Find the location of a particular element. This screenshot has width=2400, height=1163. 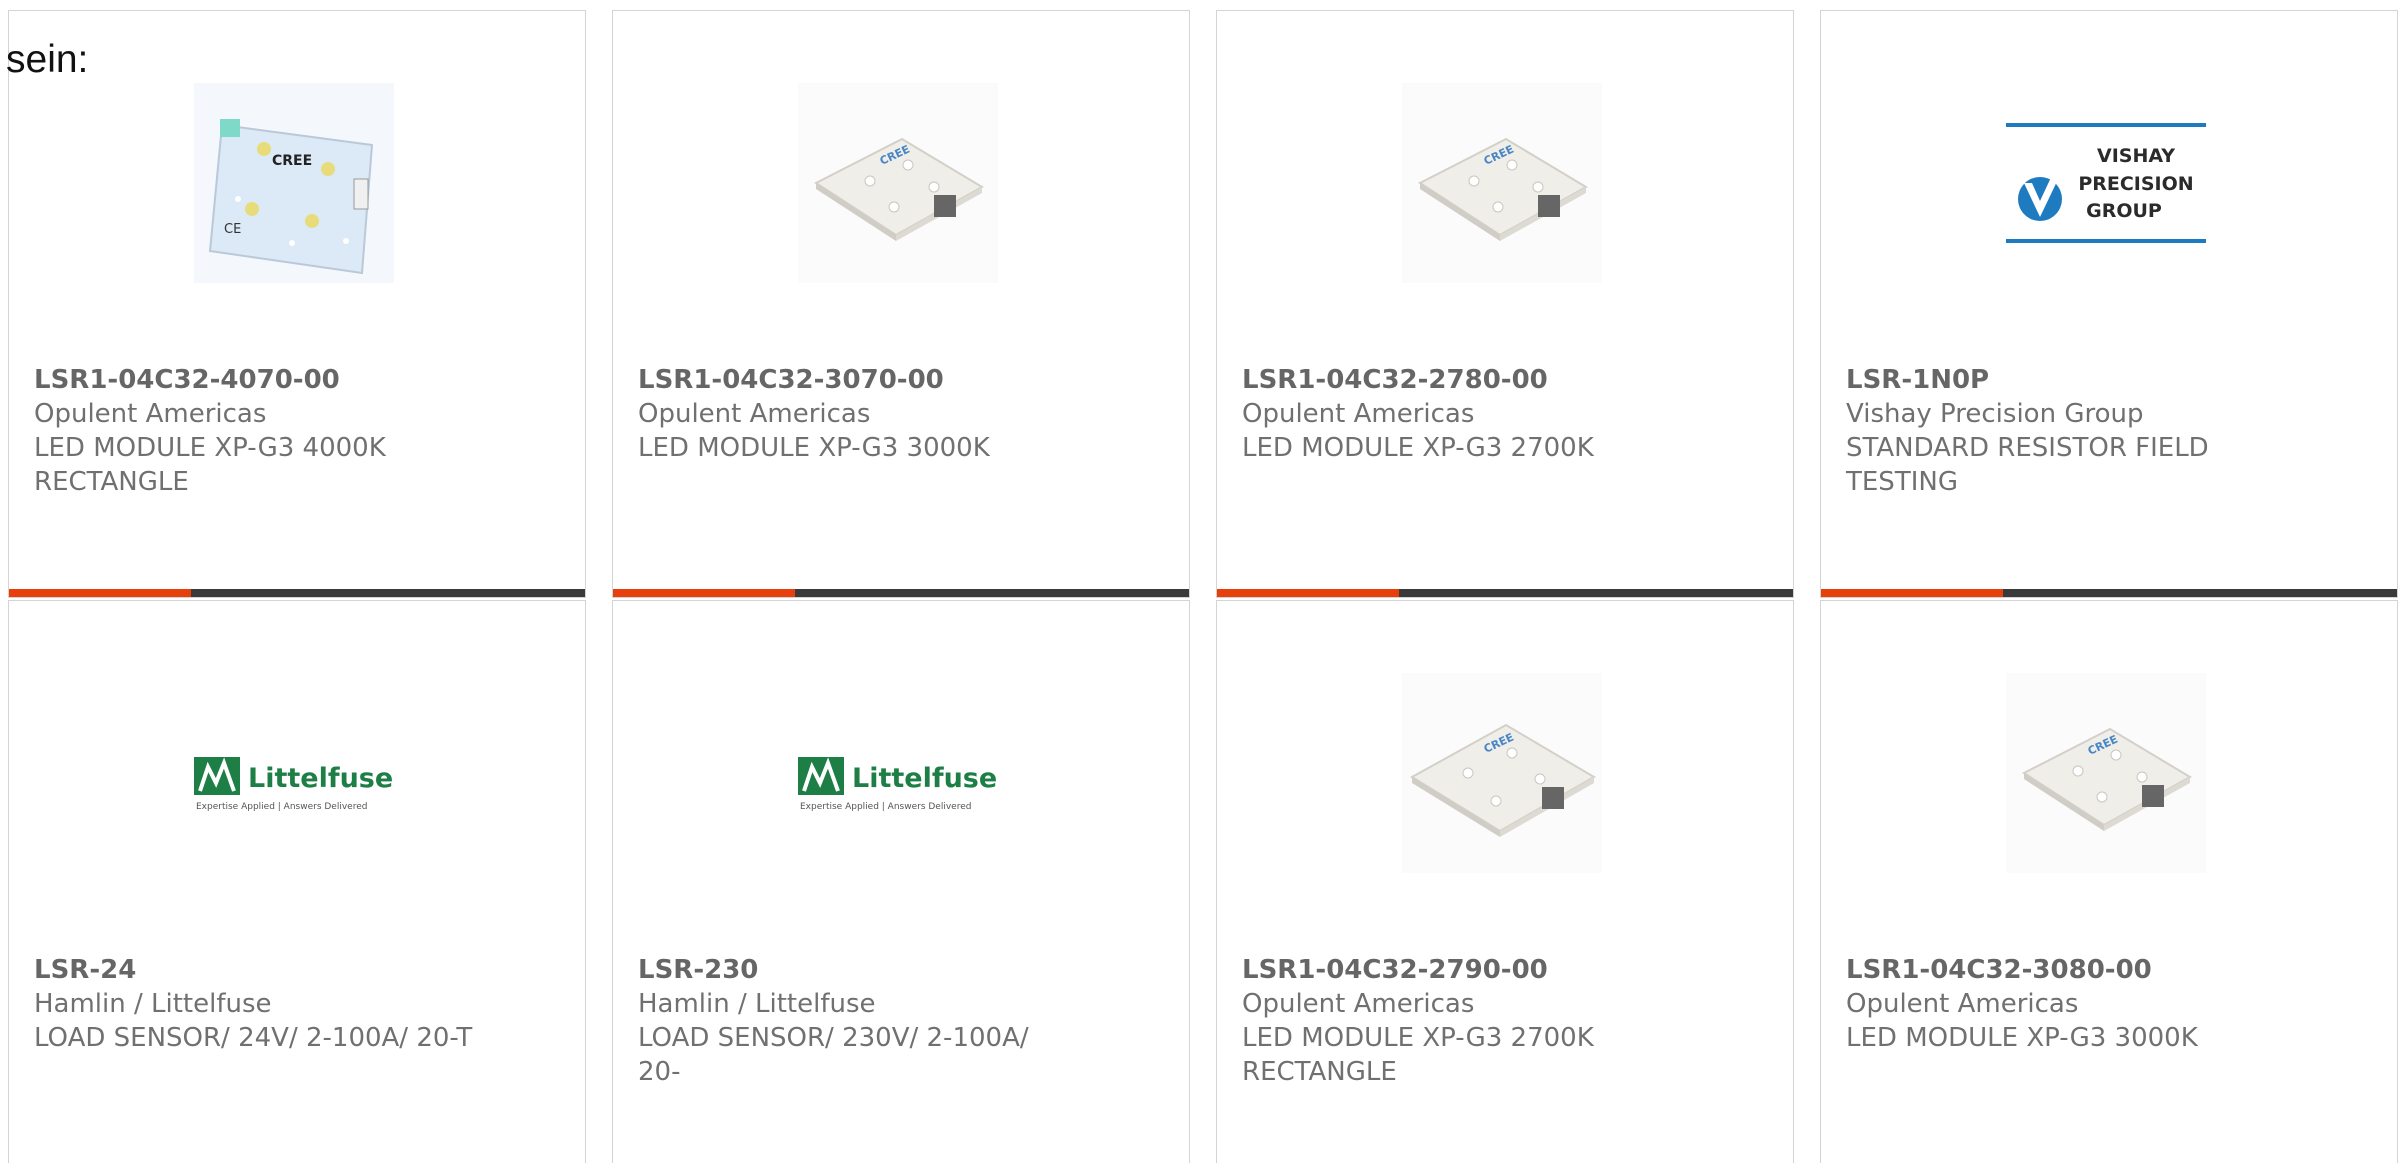

part-number-link: LSR1-04C32-3070-00 is located at coordinates (858, 380).